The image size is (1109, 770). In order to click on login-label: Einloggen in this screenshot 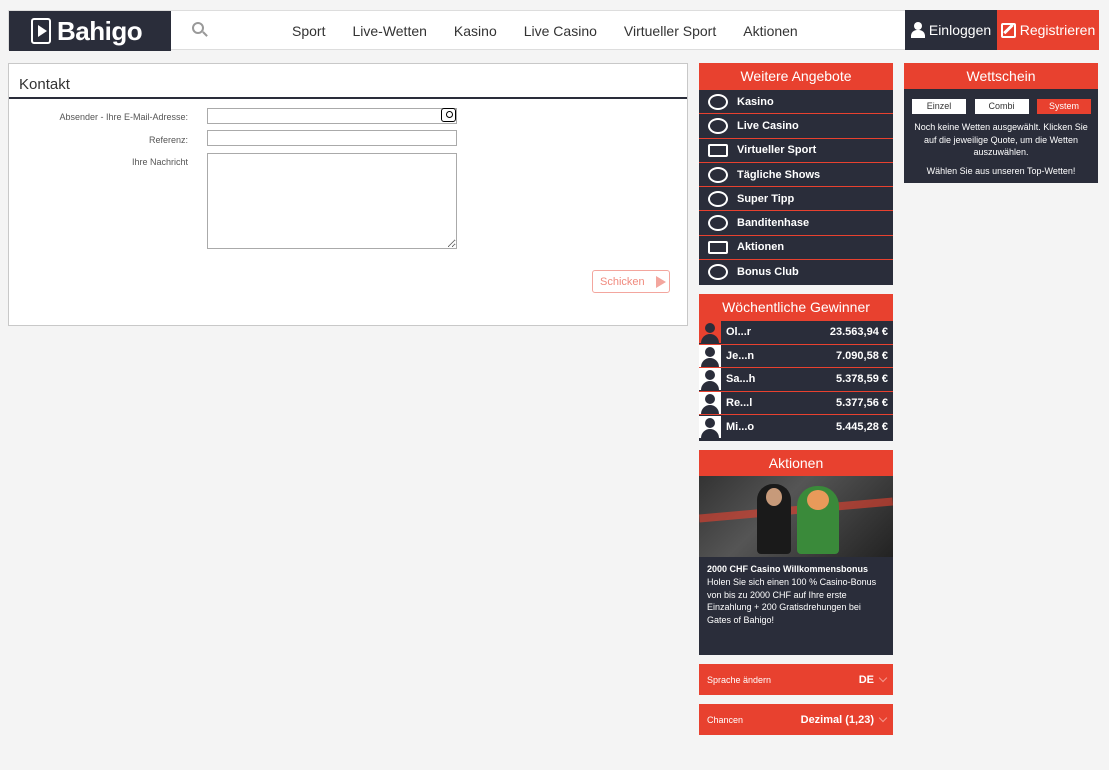, I will do `click(960, 30)`.